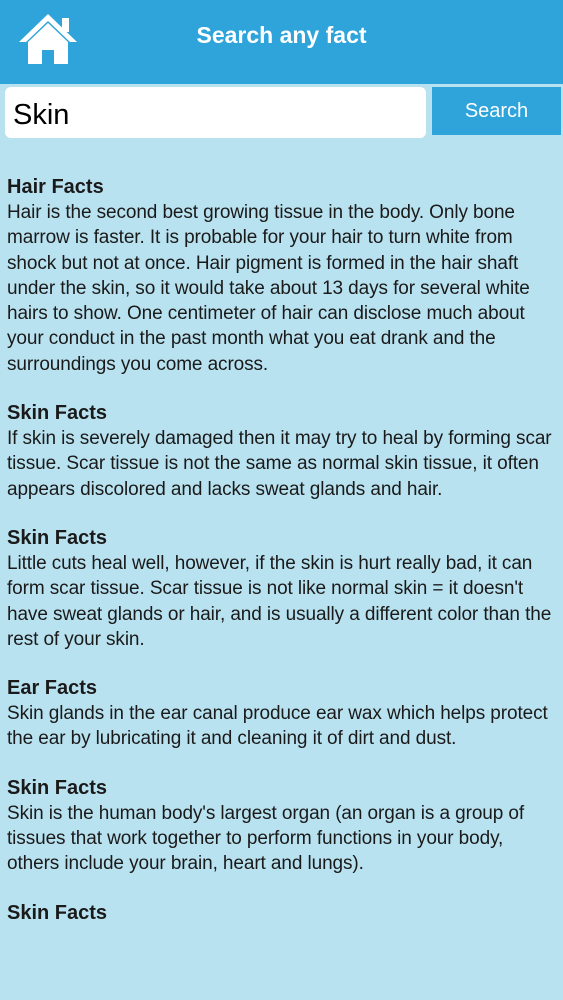 Image resolution: width=563 pixels, height=1000 pixels. Describe the element at coordinates (496, 111) in the screenshot. I see `search-button: Search` at that location.